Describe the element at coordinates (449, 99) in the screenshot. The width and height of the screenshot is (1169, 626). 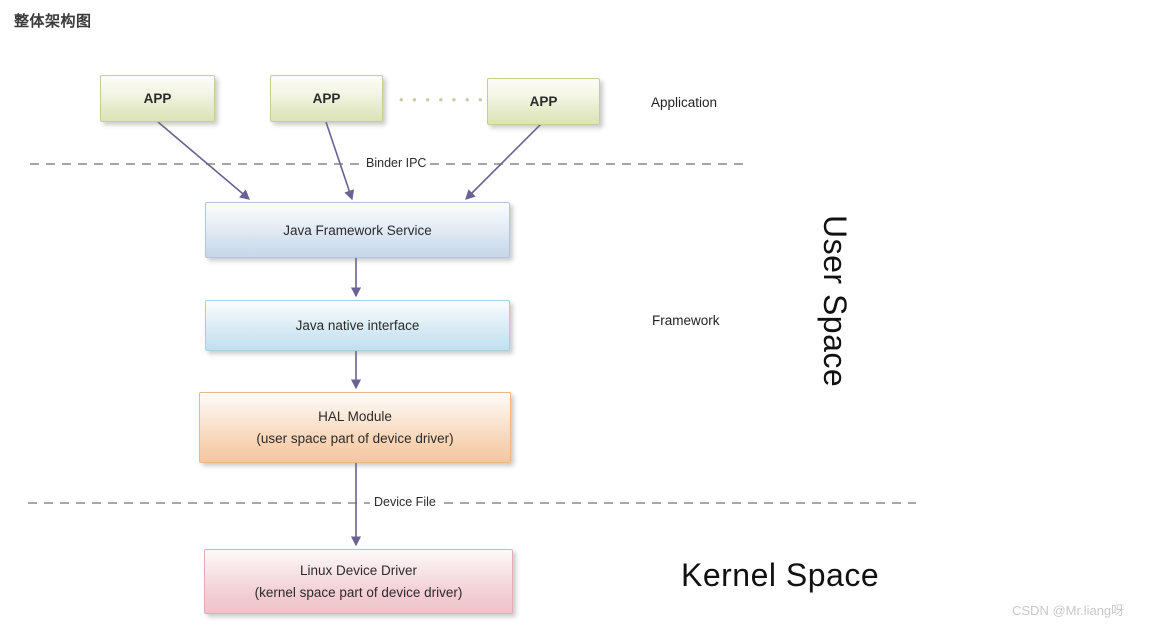
I see `app-ellipsis: • • • • • • • •` at that location.